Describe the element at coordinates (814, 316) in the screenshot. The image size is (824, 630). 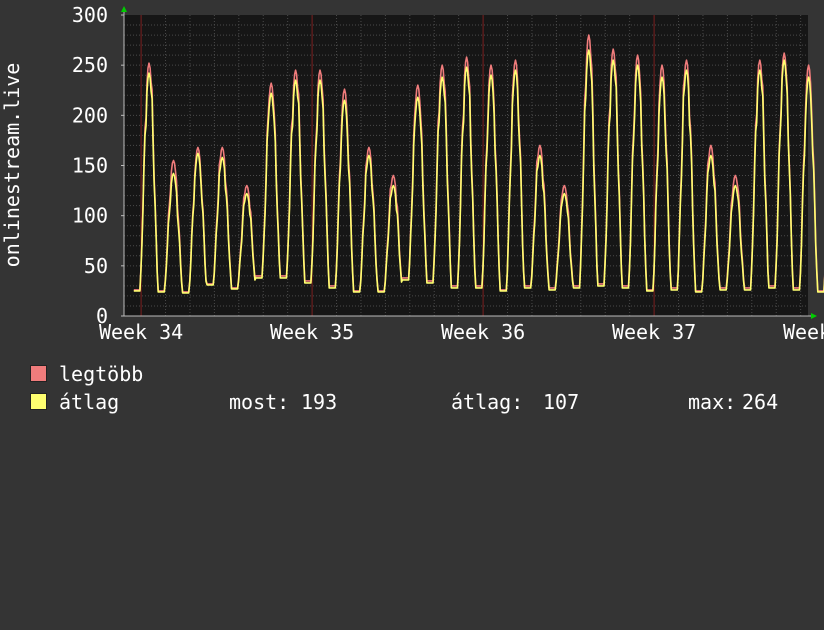
I see `x-axis-arrow-icon` at that location.